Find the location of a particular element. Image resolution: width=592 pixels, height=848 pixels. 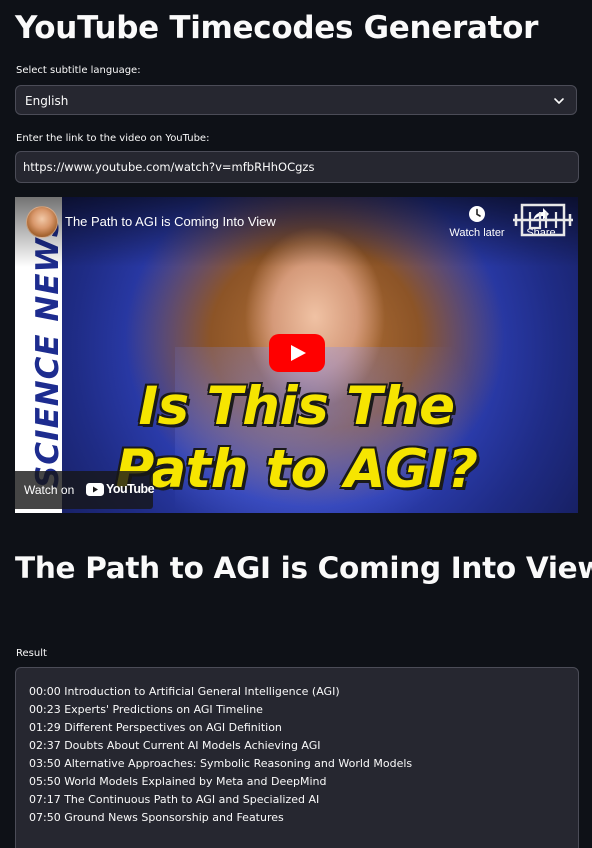

play-icon is located at coordinates (297, 353).